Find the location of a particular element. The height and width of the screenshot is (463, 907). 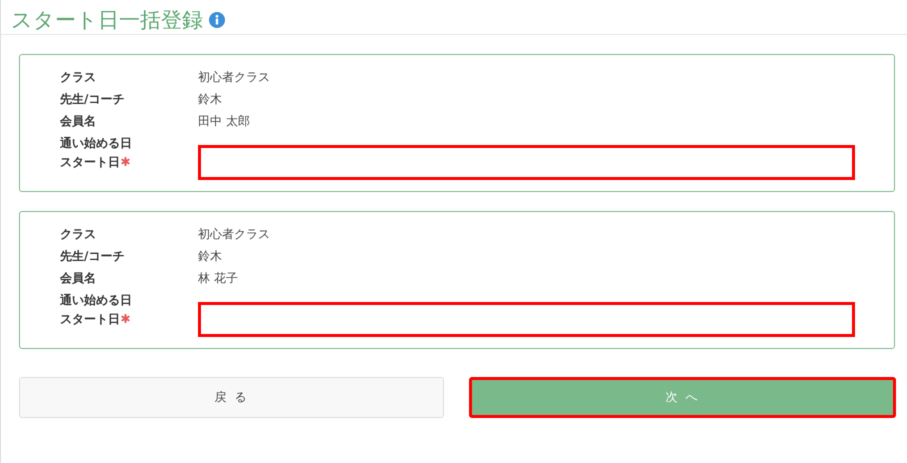

back-button: 戻 る is located at coordinates (231, 397).